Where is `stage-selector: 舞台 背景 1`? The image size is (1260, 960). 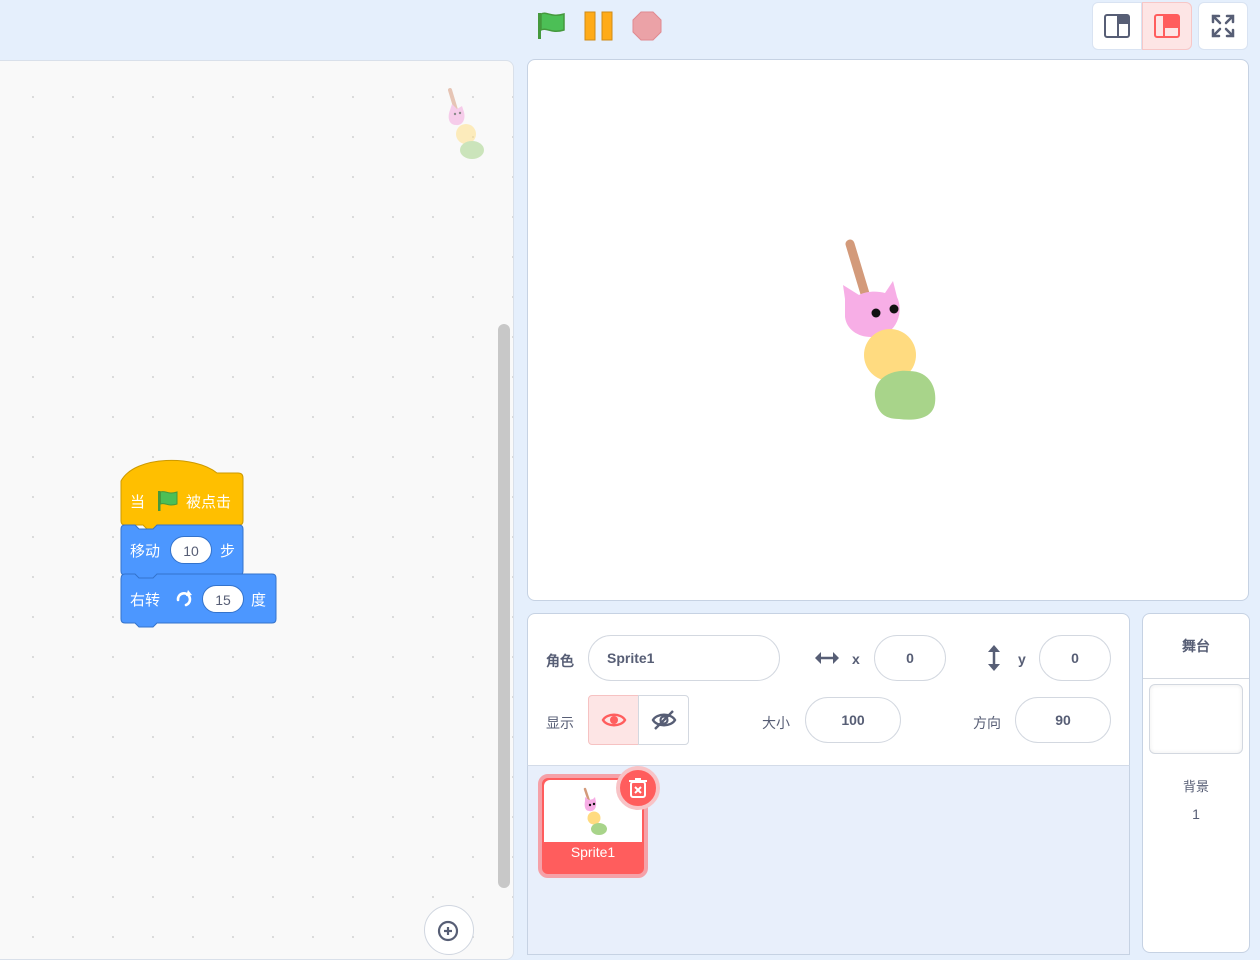 stage-selector: 舞台 背景 1 is located at coordinates (1196, 783).